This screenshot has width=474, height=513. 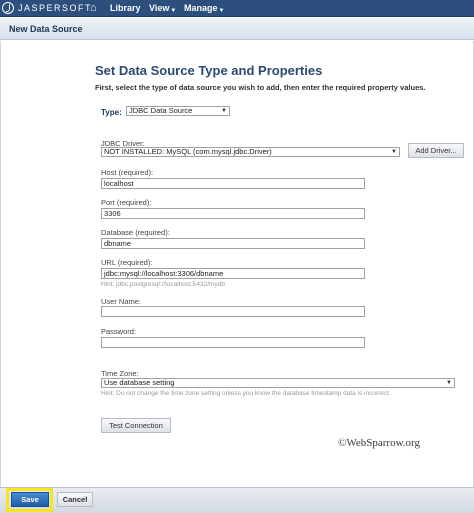 I want to click on watermark: ©WebSparrow.org, so click(x=379, y=443).